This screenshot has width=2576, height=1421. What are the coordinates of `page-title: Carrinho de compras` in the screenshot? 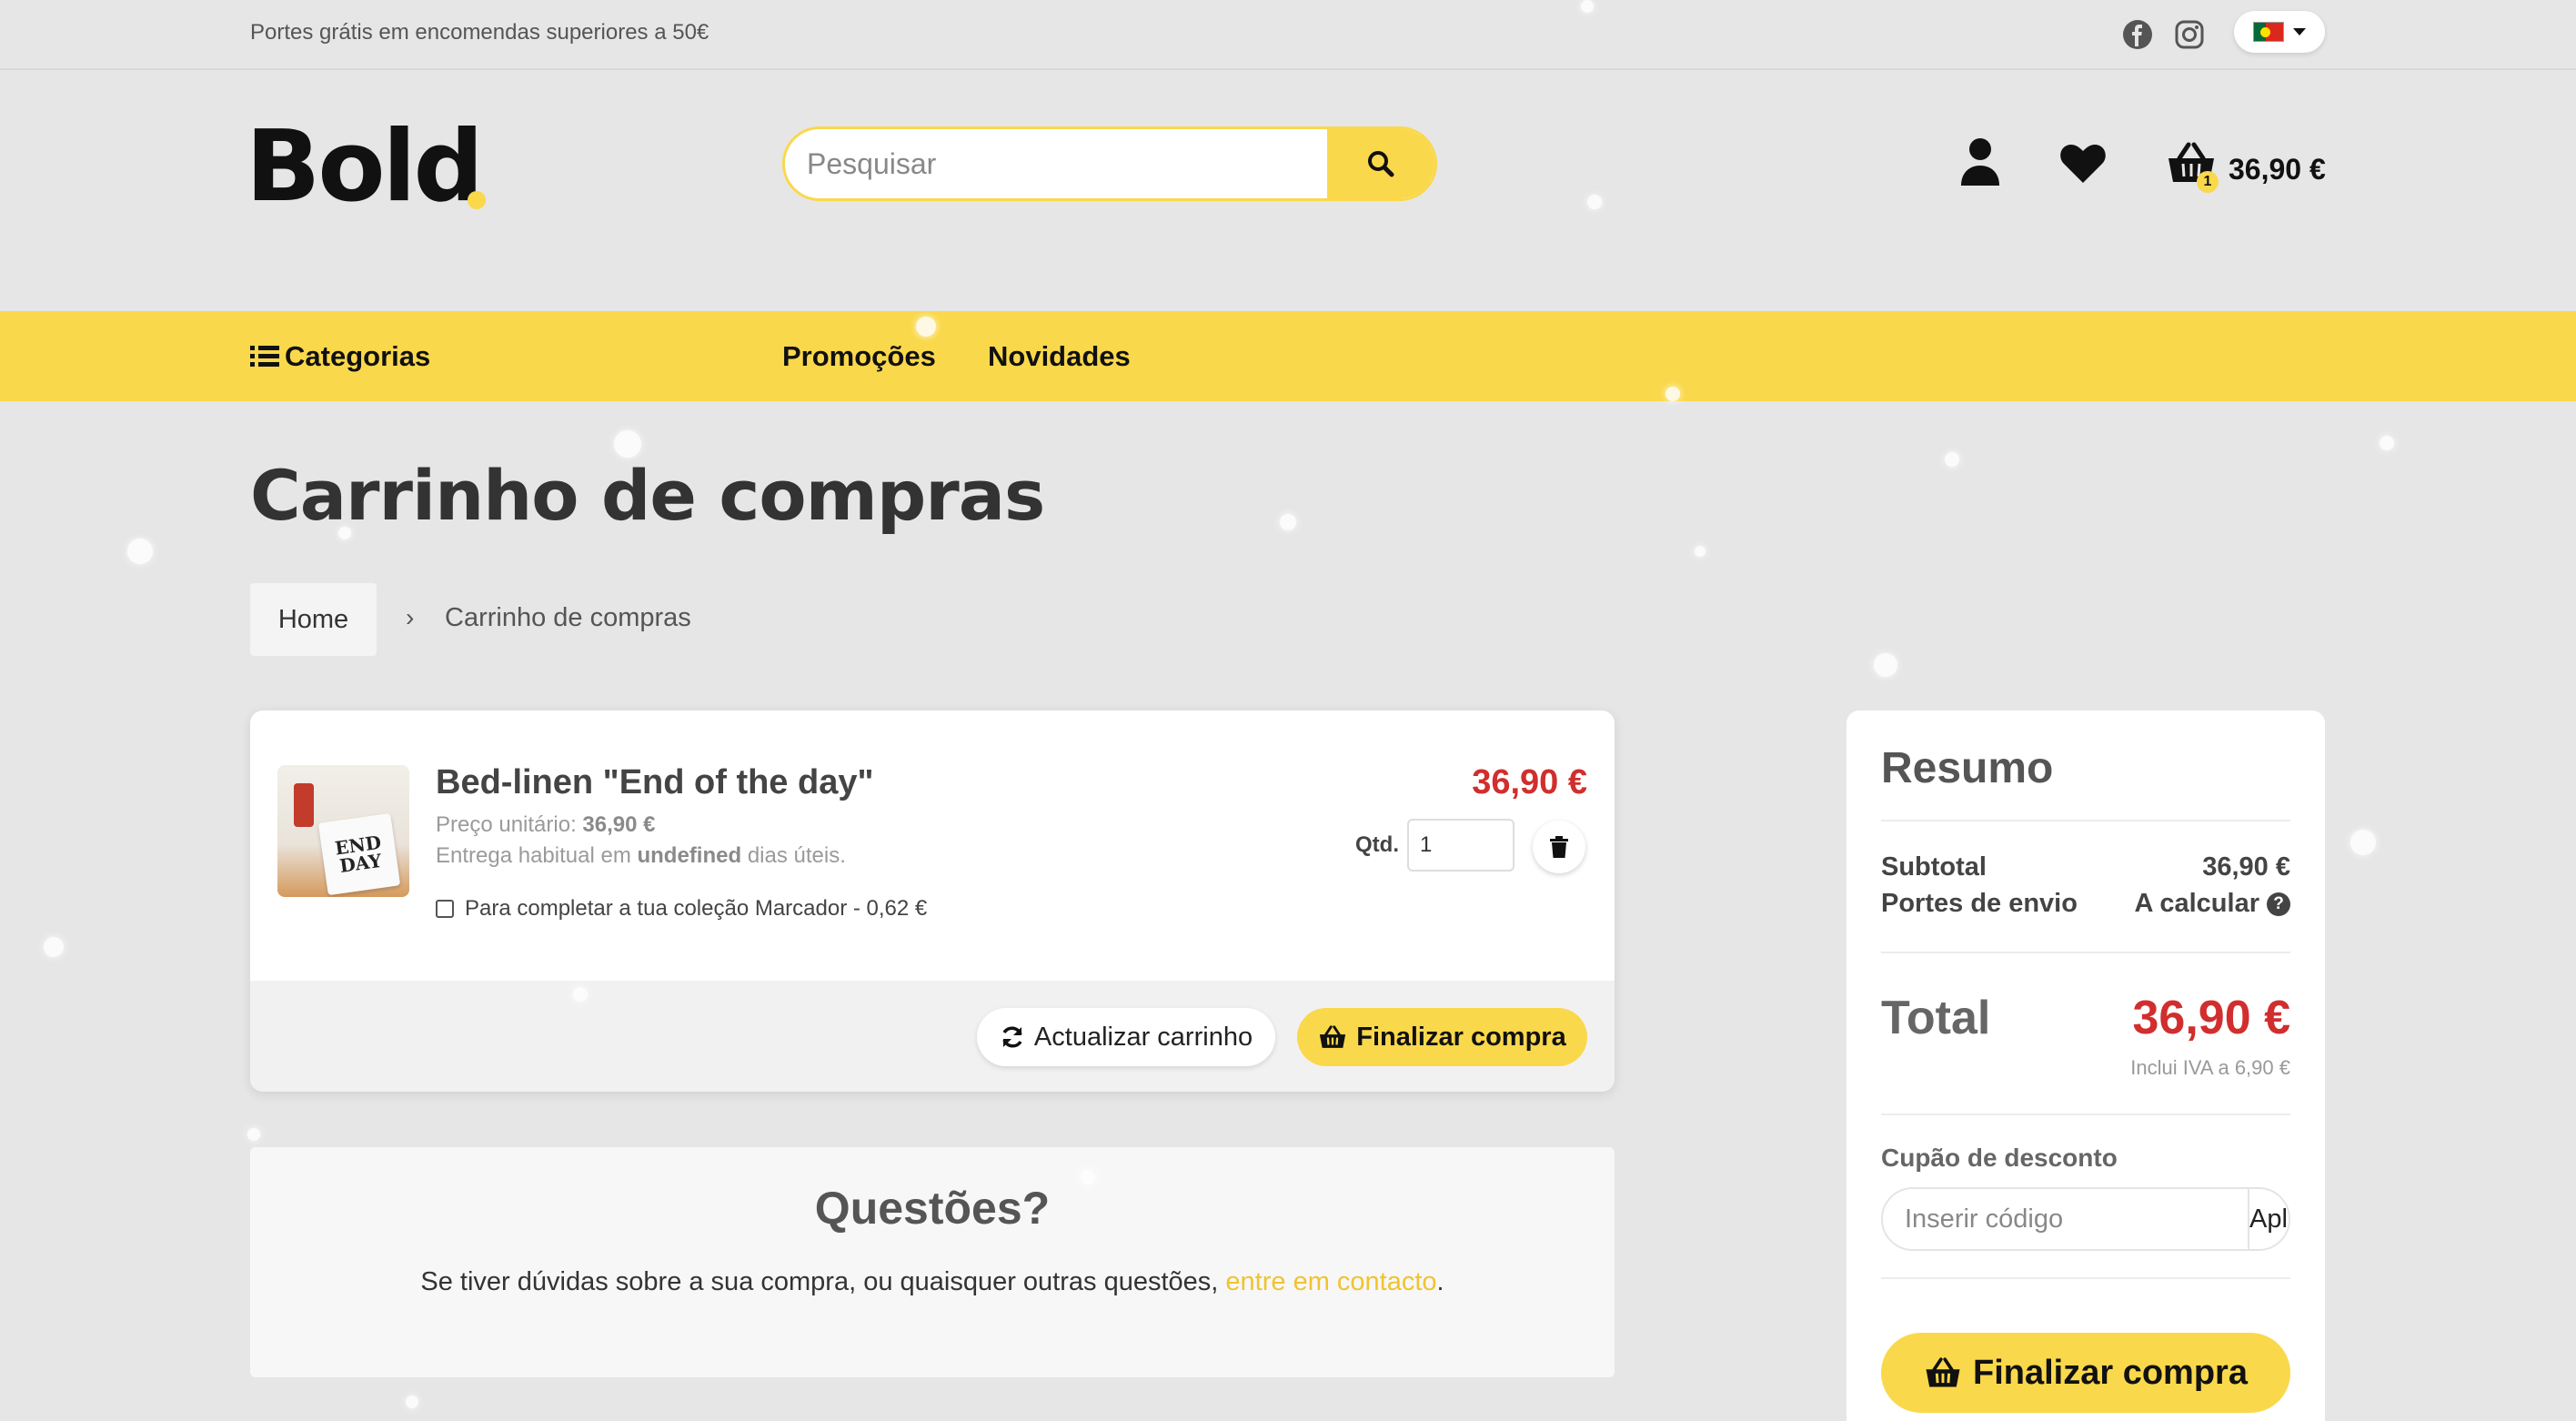 It's located at (647, 495).